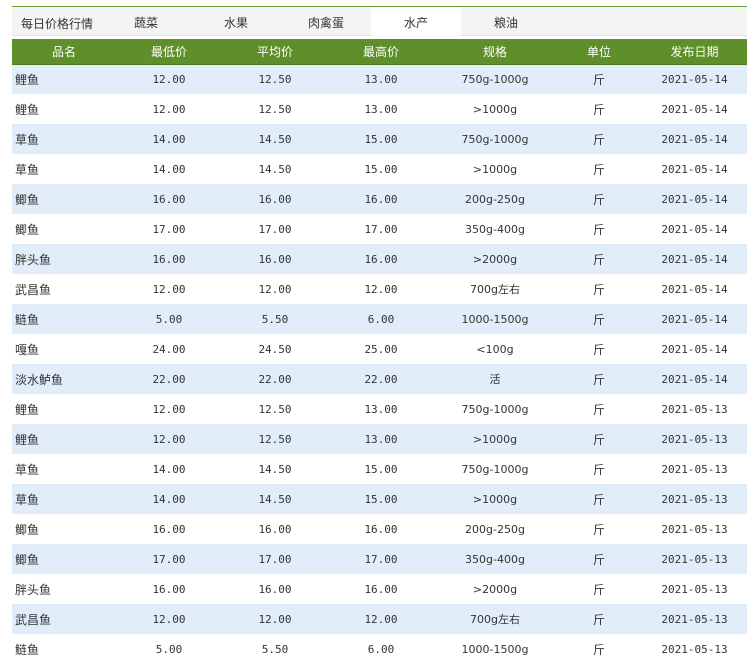  What do you see at coordinates (33, 619) in the screenshot?
I see `cell-product-name: 武昌鱼` at bounding box center [33, 619].